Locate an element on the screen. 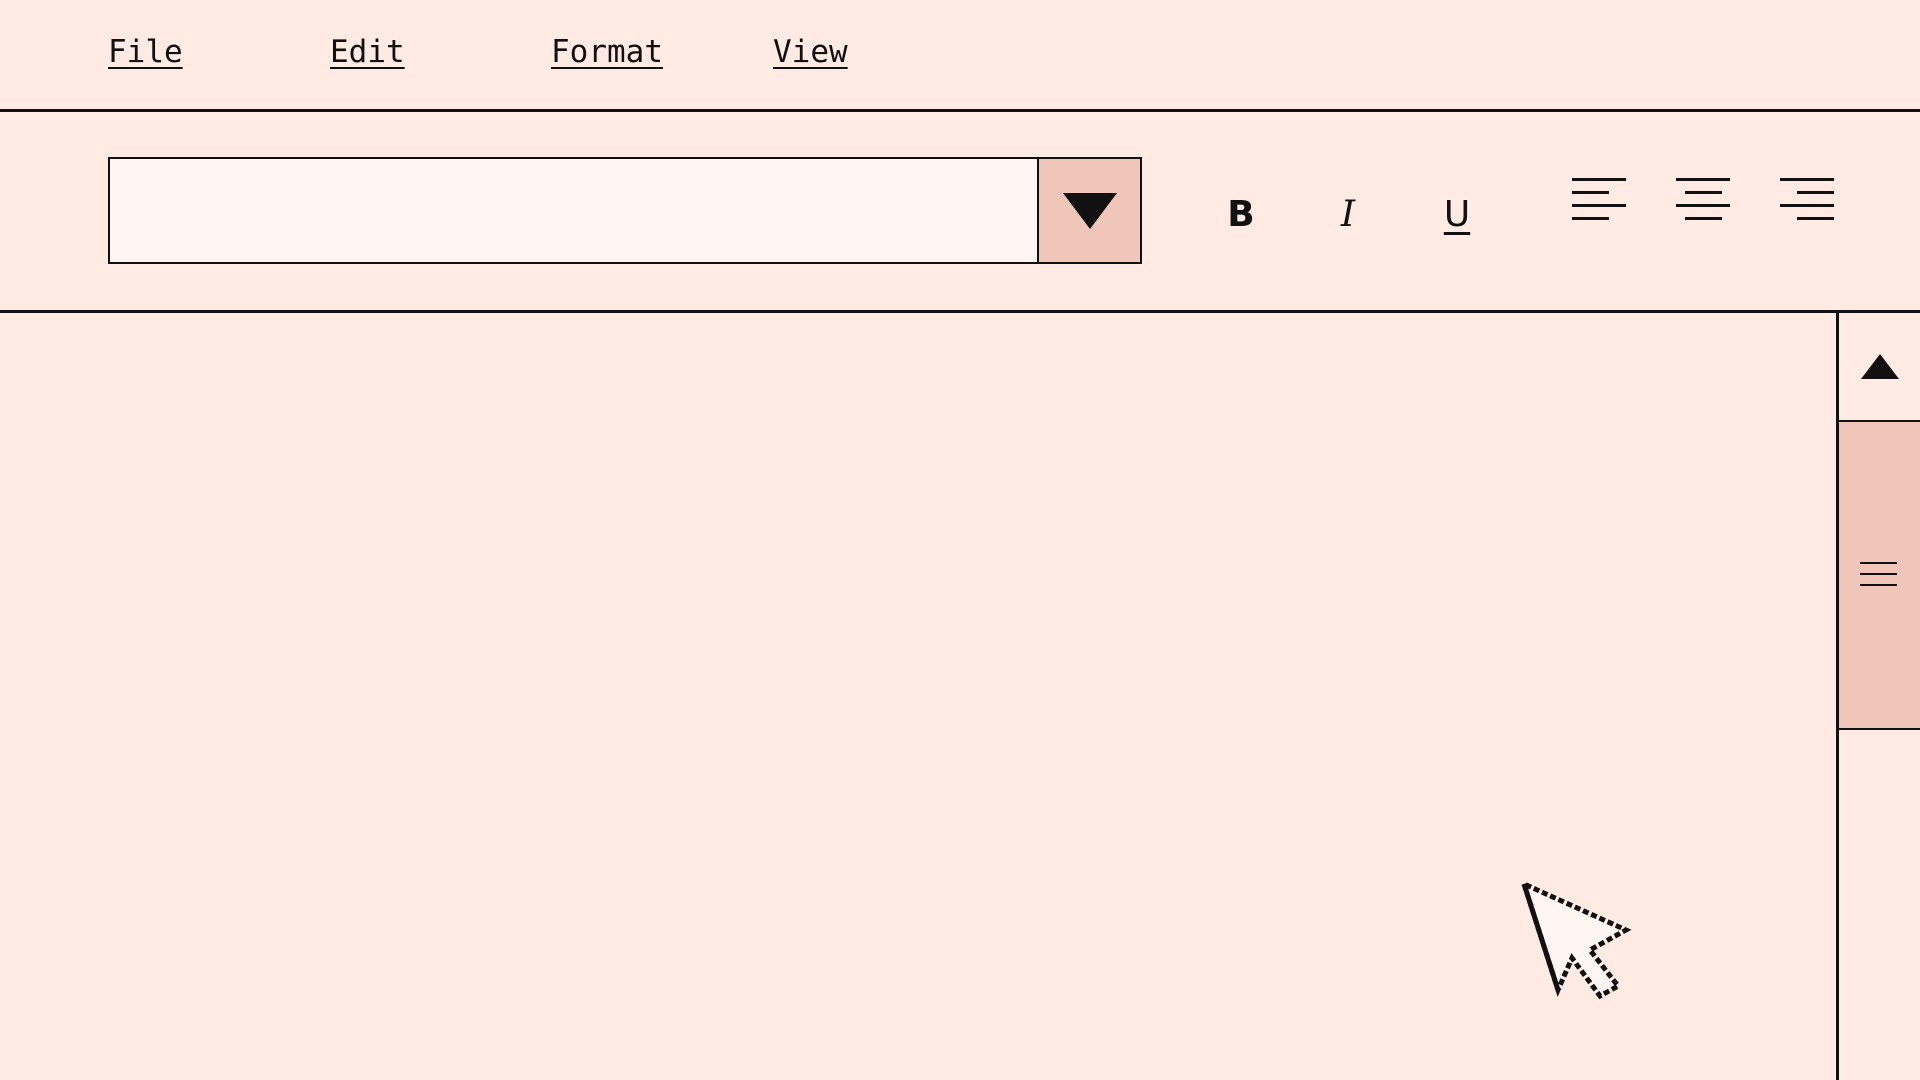 The width and height of the screenshot is (1920, 1080). italic-button: I is located at coordinates (1348, 214).